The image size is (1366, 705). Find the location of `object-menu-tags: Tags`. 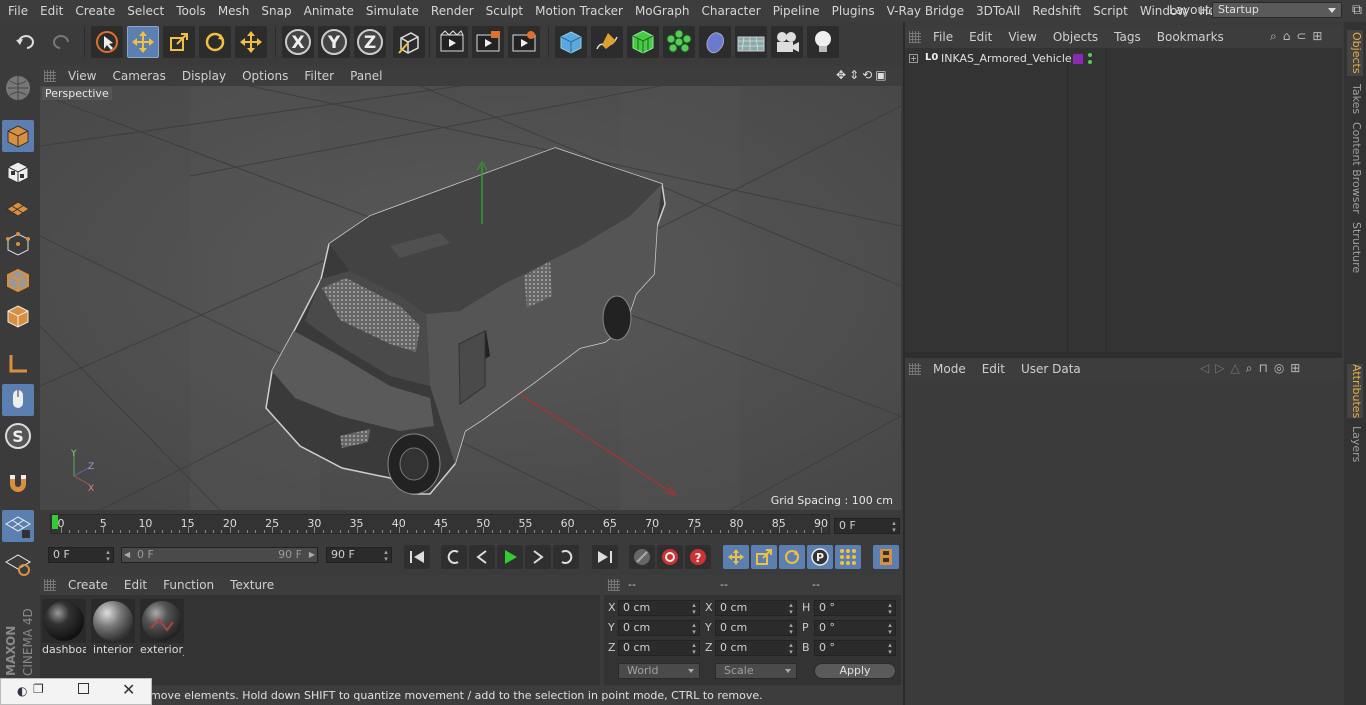

object-menu-tags: Tags is located at coordinates (1127, 37).